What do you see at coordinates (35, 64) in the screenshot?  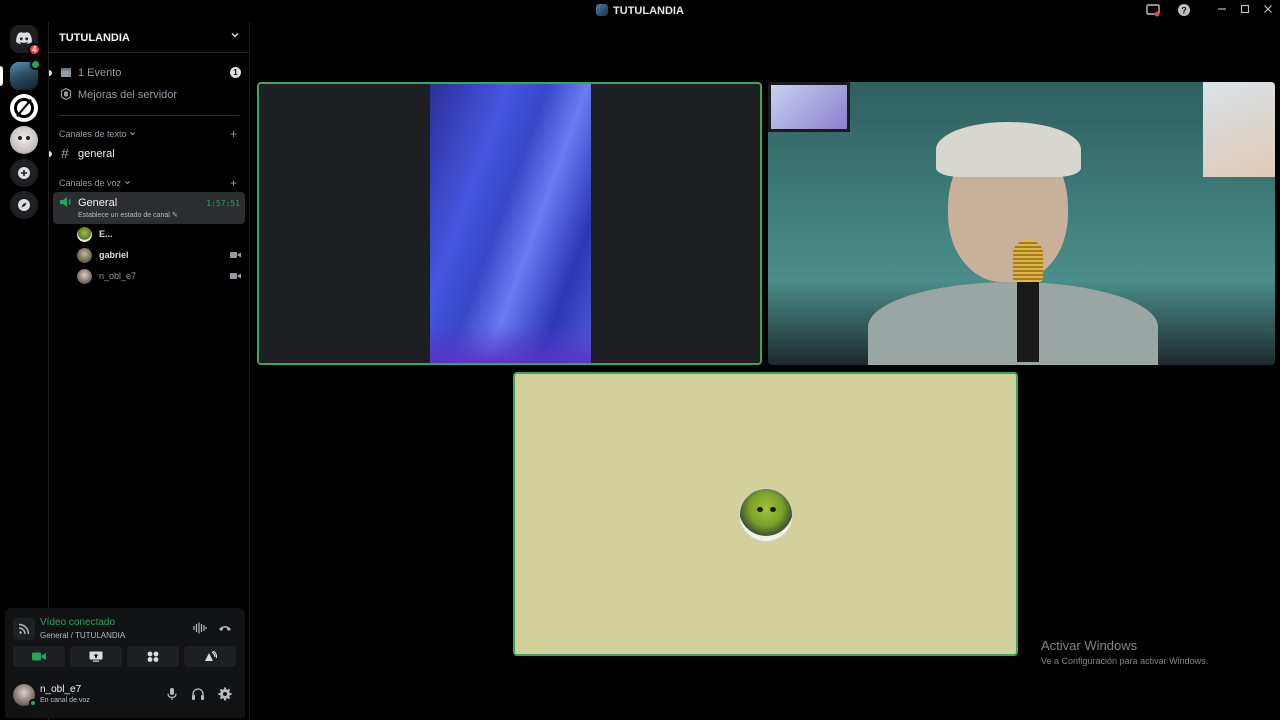 I see `server-activity-dot` at bounding box center [35, 64].